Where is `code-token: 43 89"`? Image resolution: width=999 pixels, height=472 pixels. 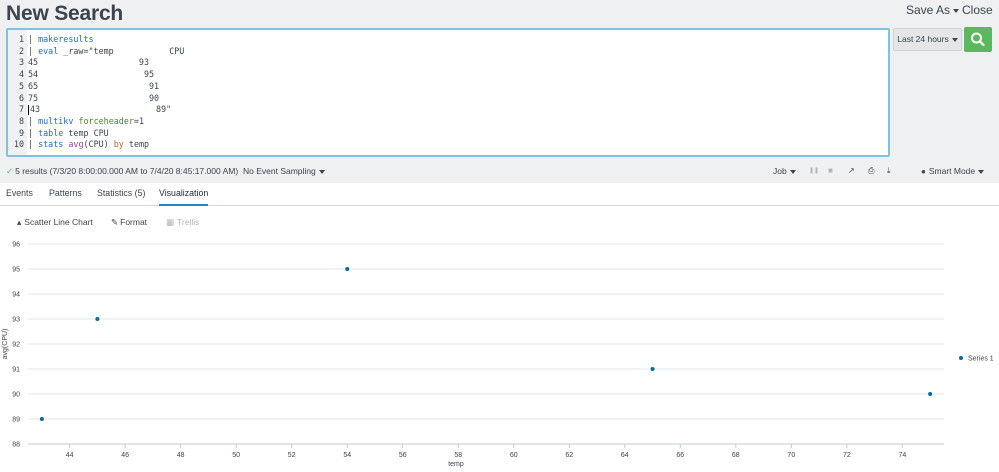 code-token: 43 89" is located at coordinates (101, 109).